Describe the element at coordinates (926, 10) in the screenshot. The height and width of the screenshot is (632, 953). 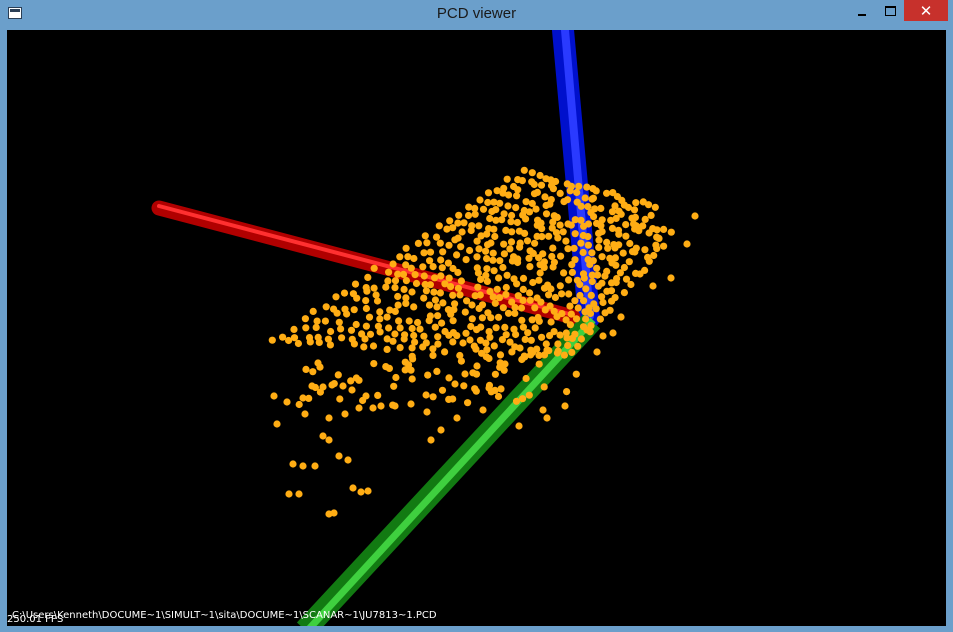
I see `close-button: ✕` at that location.